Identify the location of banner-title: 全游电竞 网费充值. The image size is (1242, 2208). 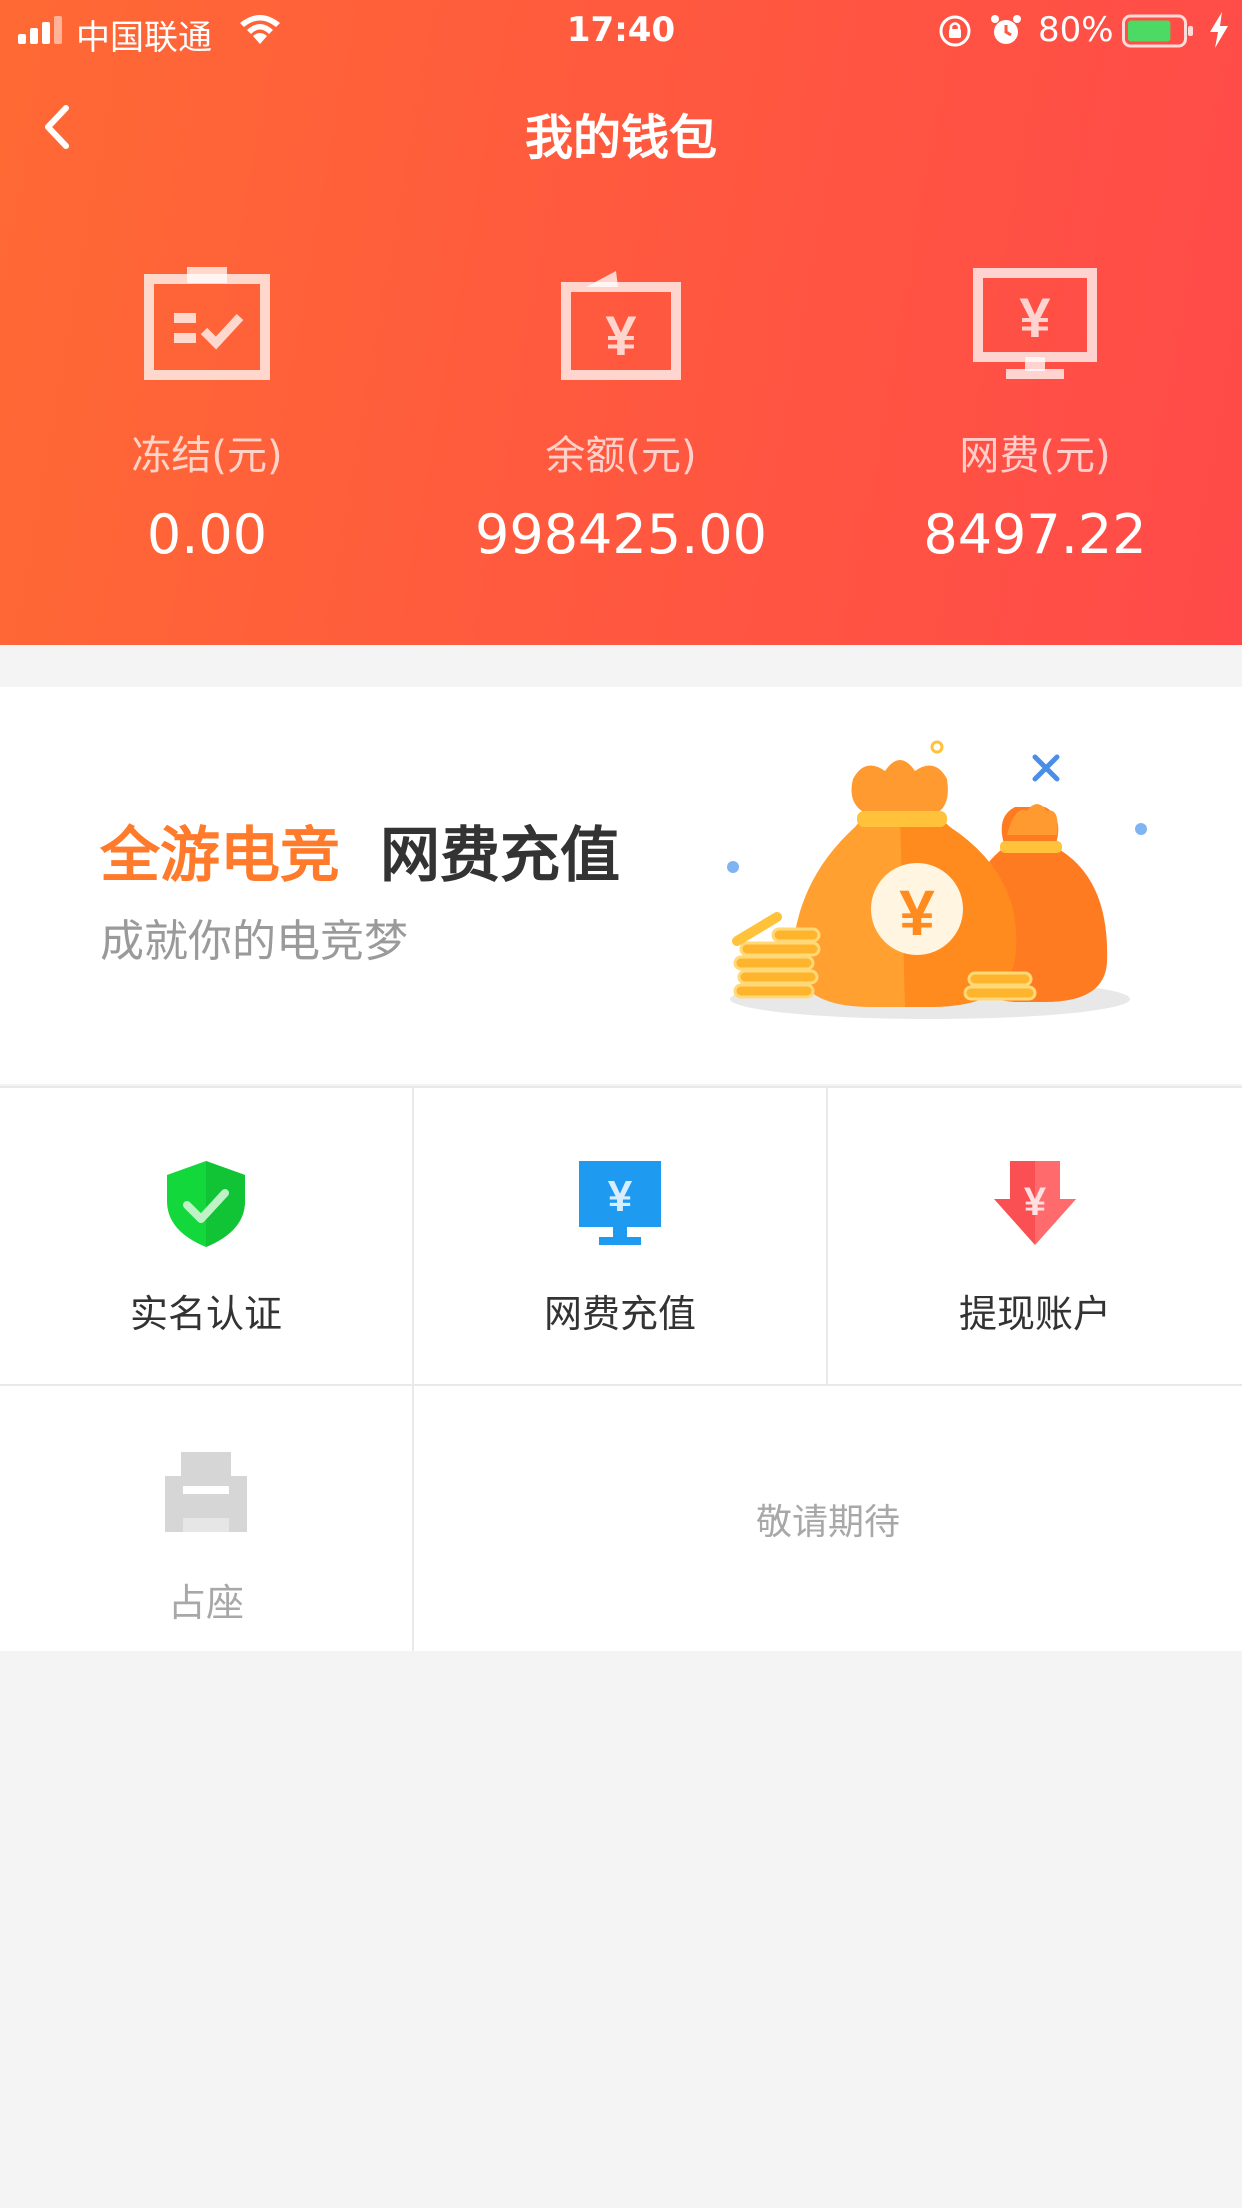
(360, 850).